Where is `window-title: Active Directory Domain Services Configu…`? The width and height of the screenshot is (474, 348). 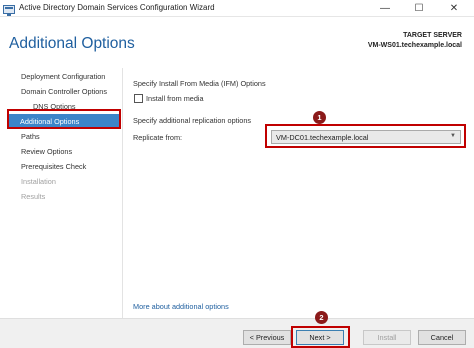 window-title: Active Directory Domain Services Configu… is located at coordinates (117, 7).